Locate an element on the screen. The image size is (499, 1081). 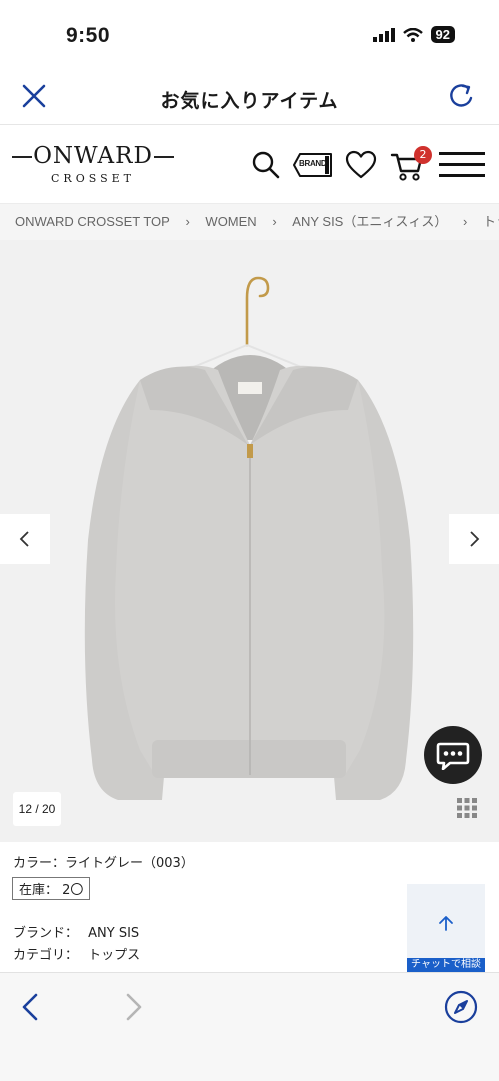
browser-toolbar is located at coordinates (249, 1026).